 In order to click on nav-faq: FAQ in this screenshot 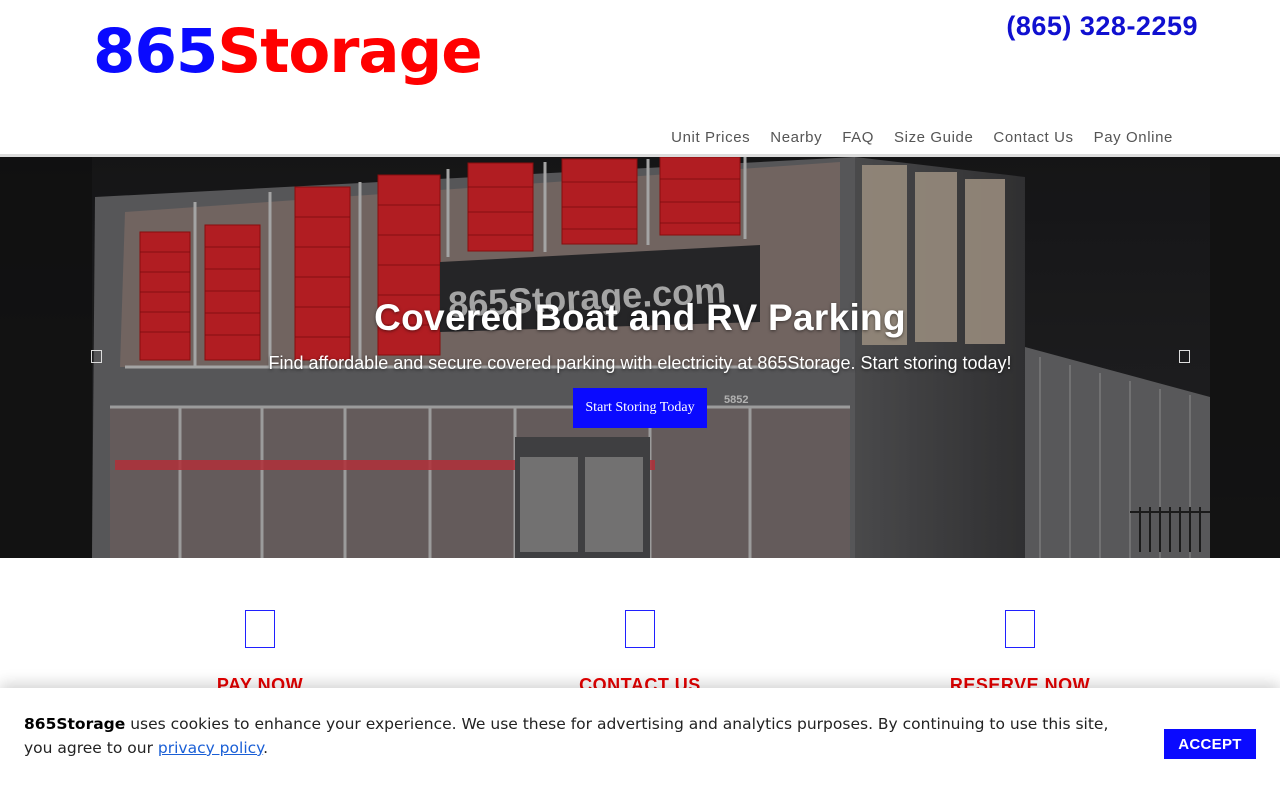, I will do `click(858, 137)`.